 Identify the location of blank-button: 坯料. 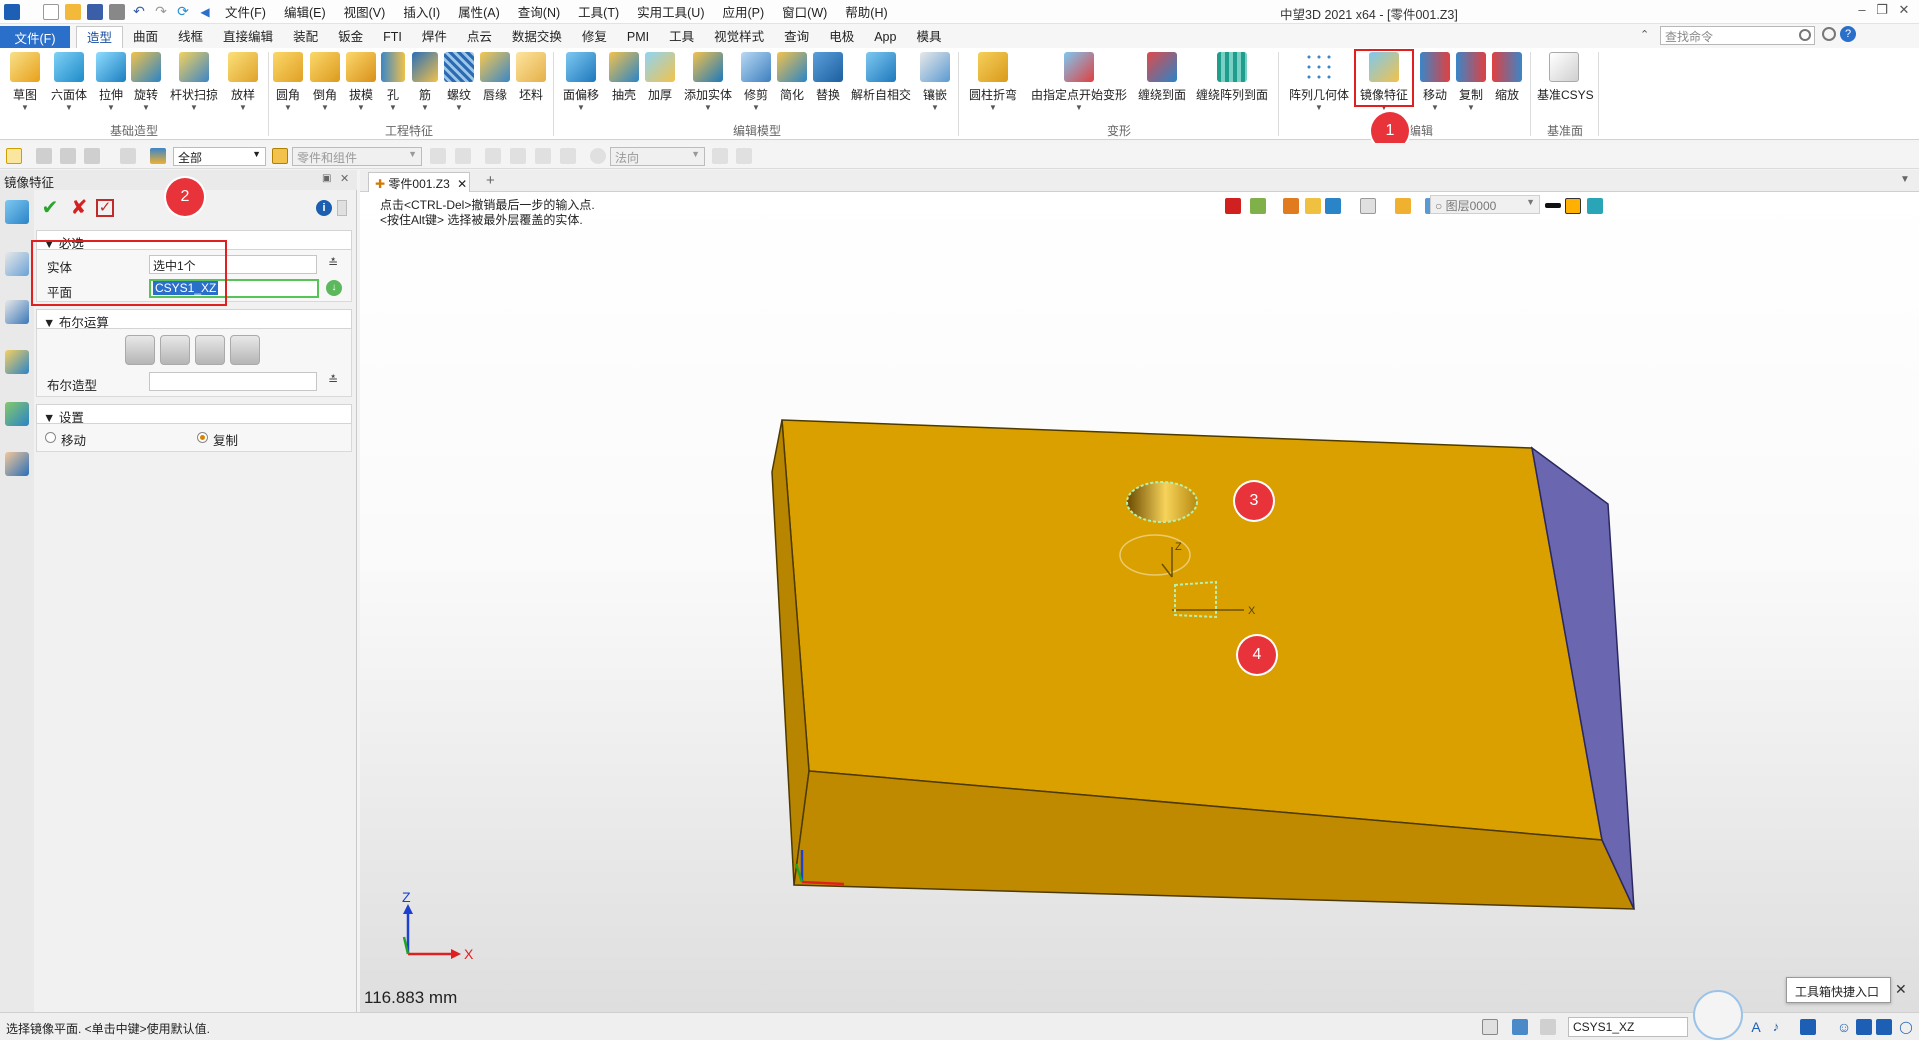
(531, 77).